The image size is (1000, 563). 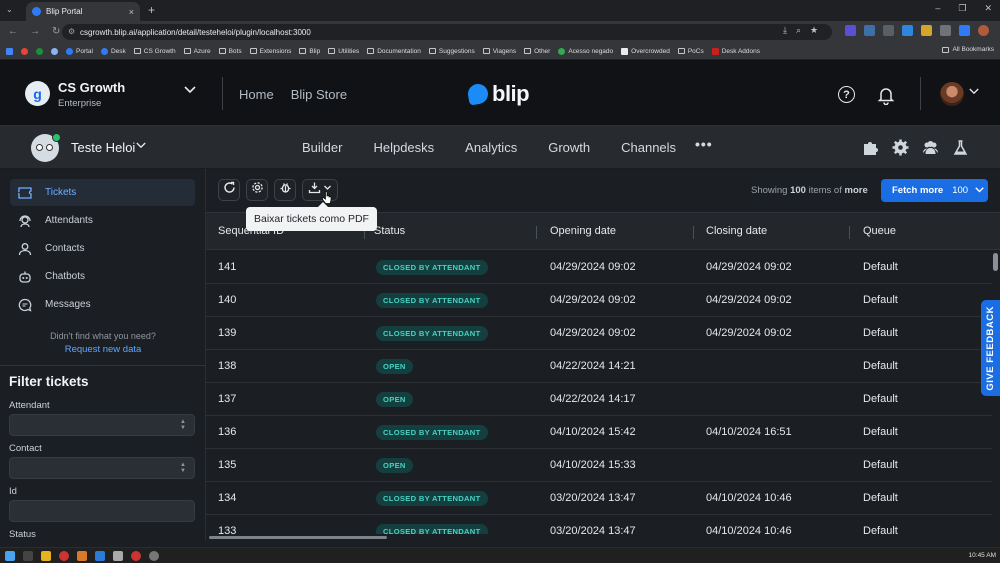 I want to click on more-options-icon: •••, so click(x=704, y=144).